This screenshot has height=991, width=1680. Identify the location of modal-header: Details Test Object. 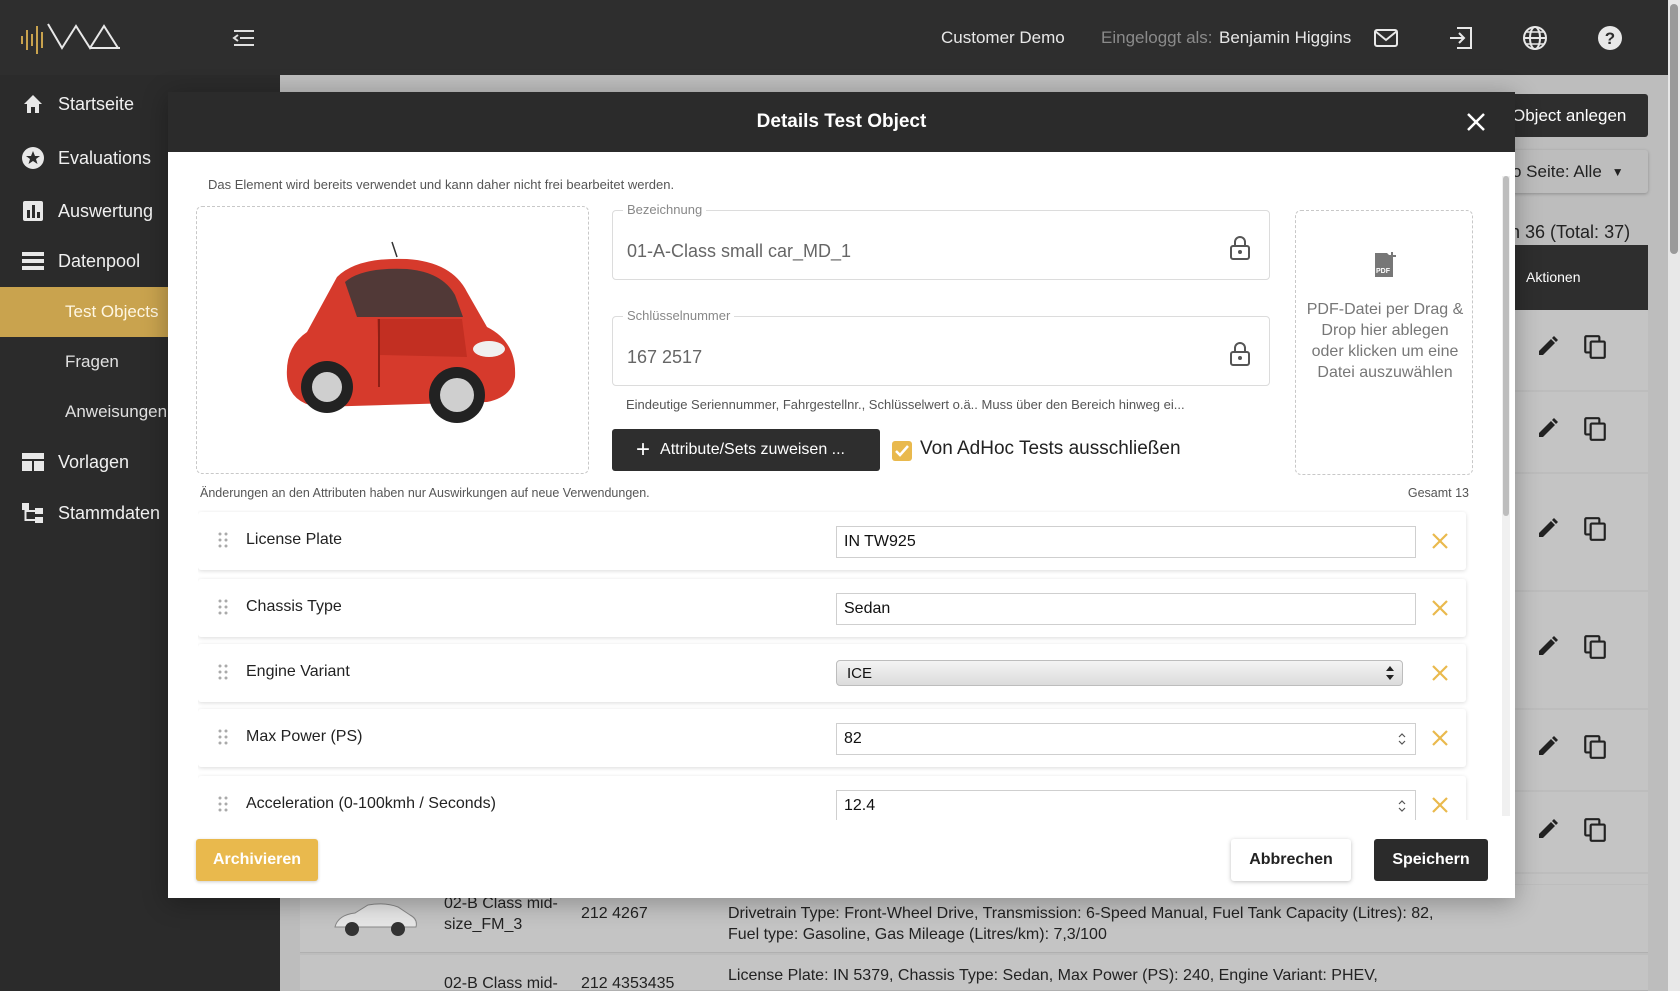
(841, 122).